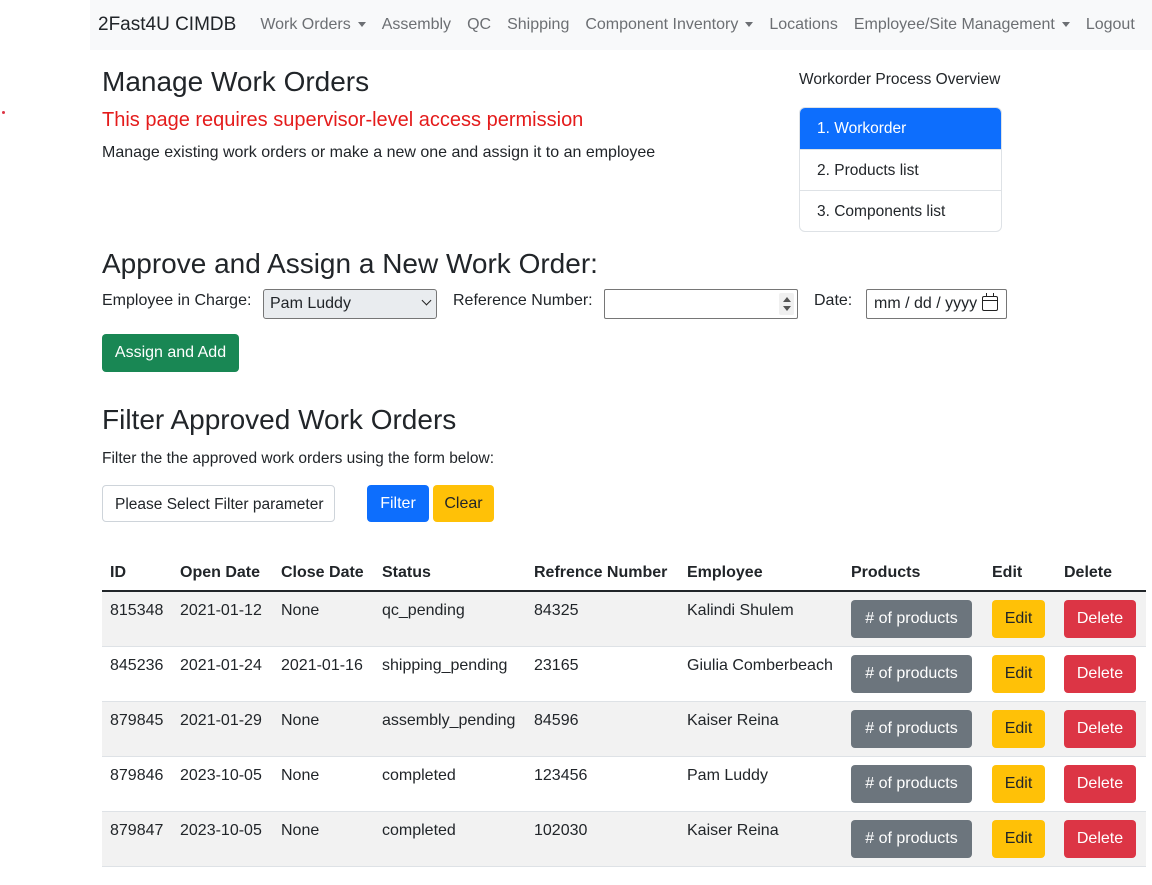 The width and height of the screenshot is (1152, 885). I want to click on column-header-close-date: Close Date, so click(323, 574).